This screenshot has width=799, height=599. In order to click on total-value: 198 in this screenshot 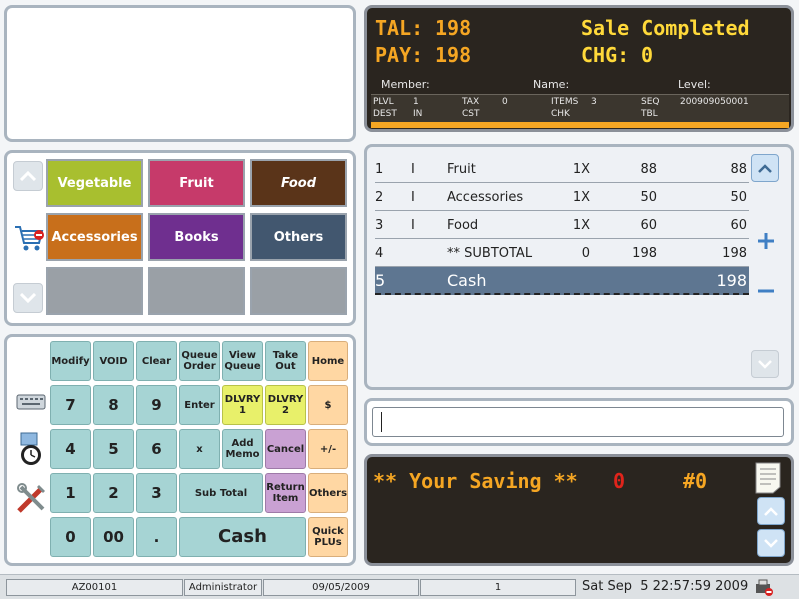, I will do `click(453, 28)`.